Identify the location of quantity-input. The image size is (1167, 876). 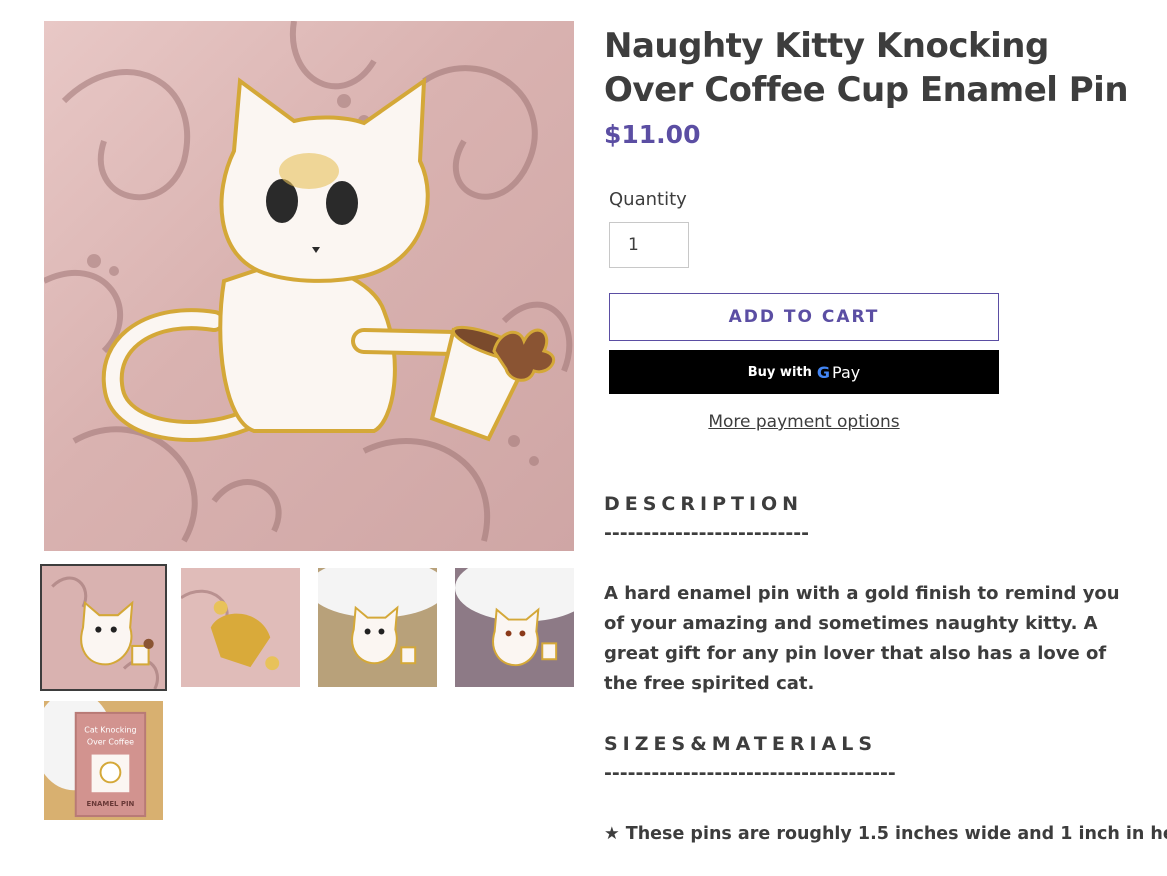
(649, 245).